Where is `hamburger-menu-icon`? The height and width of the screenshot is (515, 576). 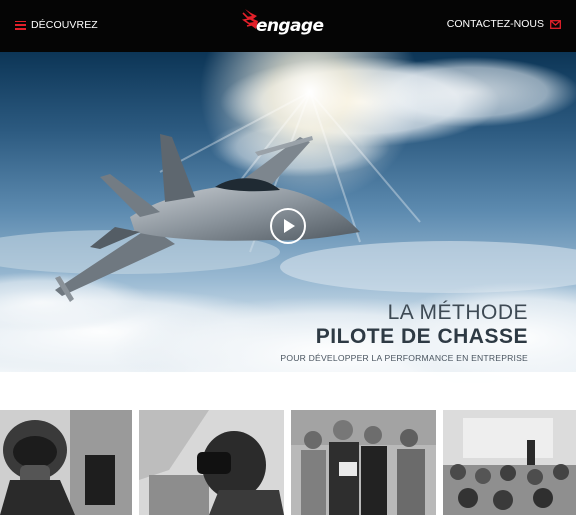
hamburger-menu-icon is located at coordinates (20, 25).